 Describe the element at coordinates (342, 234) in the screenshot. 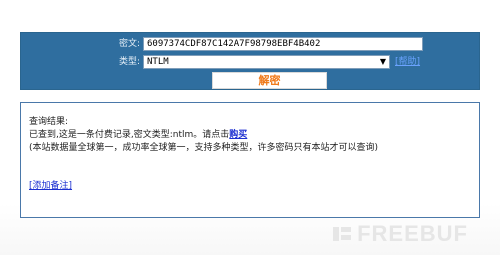

I see `freebuf-logo-icon` at that location.